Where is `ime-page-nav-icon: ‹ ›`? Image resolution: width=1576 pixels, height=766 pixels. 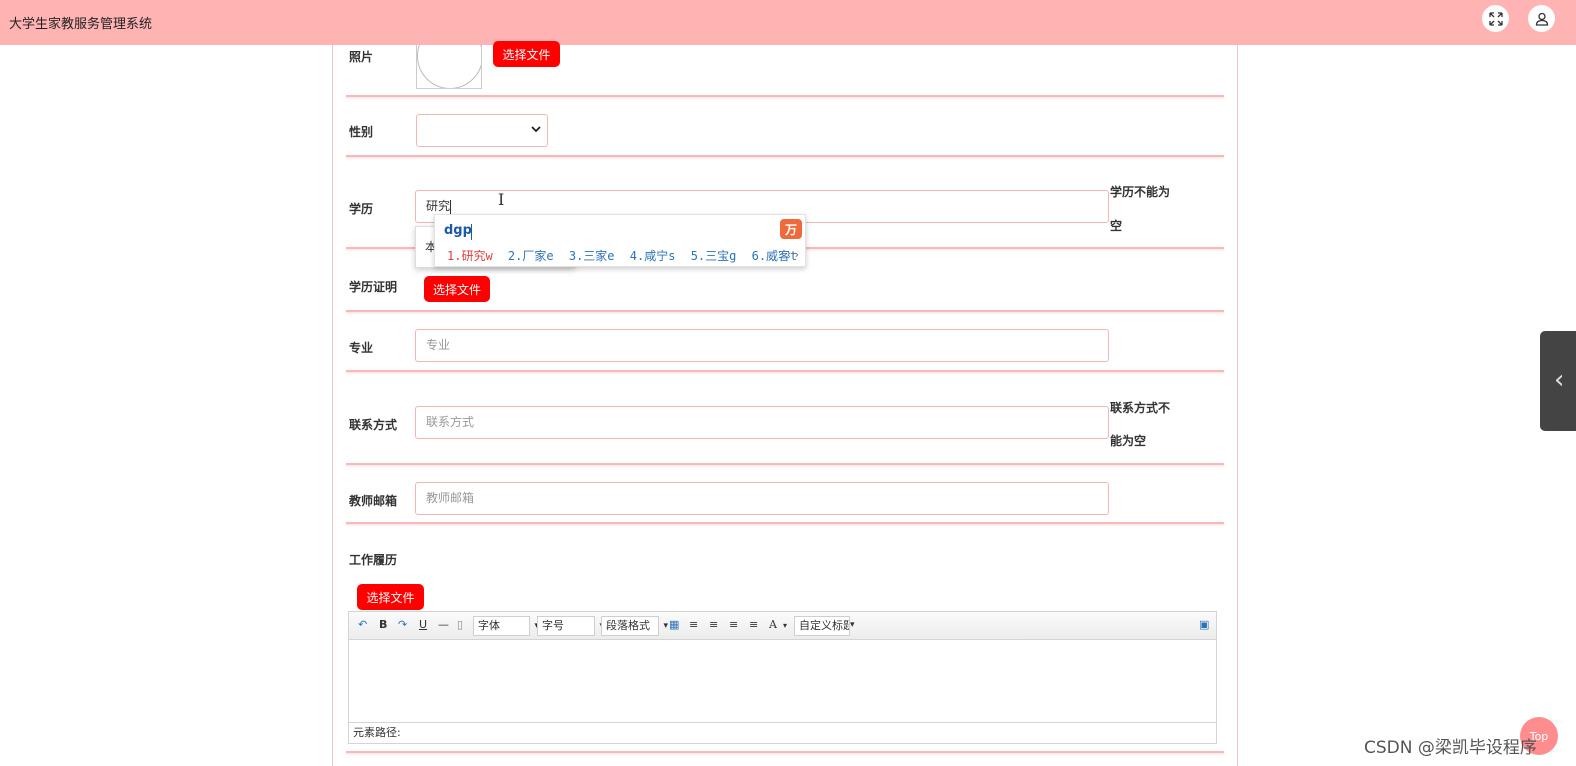
ime-page-nav-icon: ‹ › is located at coordinates (793, 254).